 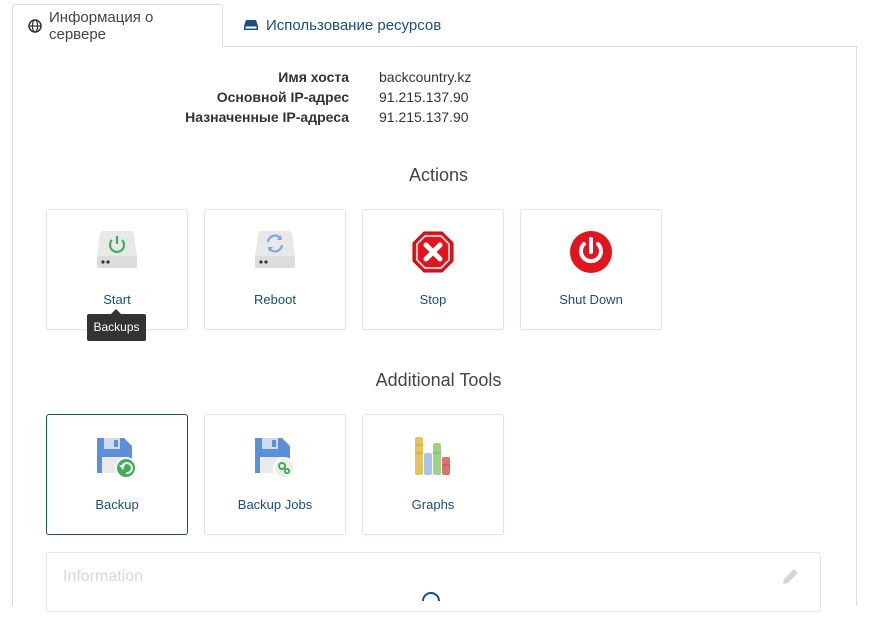 What do you see at coordinates (117, 252) in the screenshot?
I see `server-power-icon` at bounding box center [117, 252].